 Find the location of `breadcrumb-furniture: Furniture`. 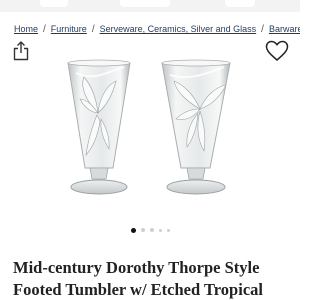

breadcrumb-furniture: Furniture is located at coordinates (69, 29).